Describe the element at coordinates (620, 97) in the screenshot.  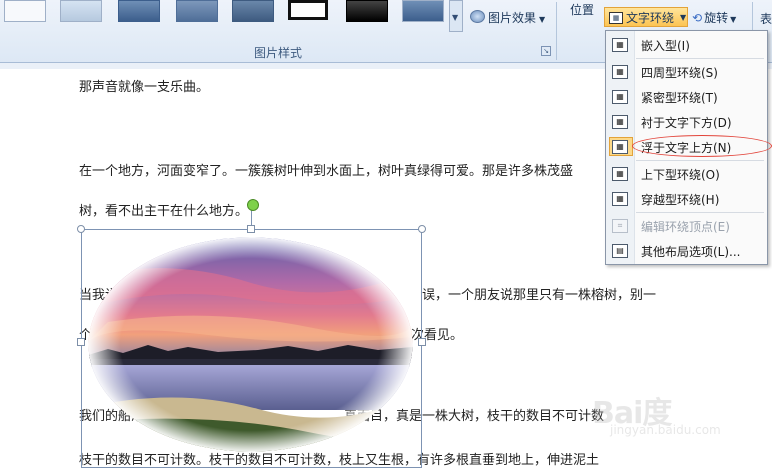
I see `tight-wrap-icon: ▦` at that location.